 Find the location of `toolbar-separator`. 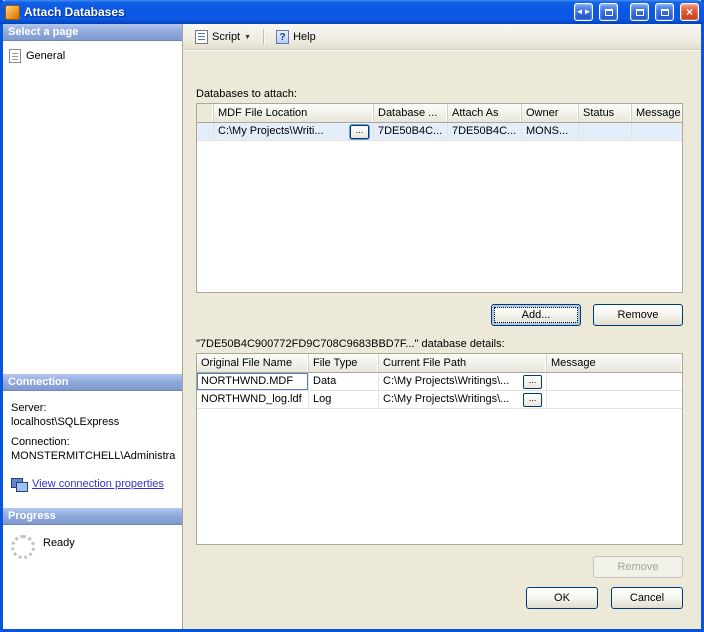

toolbar-separator is located at coordinates (264, 36).